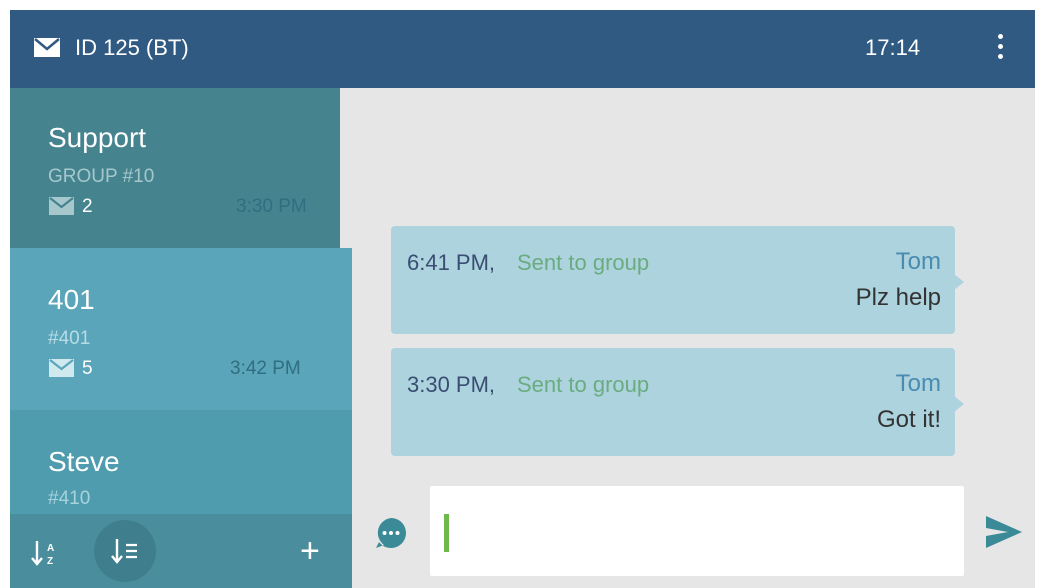 The width and height of the screenshot is (1037, 588). What do you see at coordinates (87, 206) in the screenshot?
I see `unread-count: 2` at bounding box center [87, 206].